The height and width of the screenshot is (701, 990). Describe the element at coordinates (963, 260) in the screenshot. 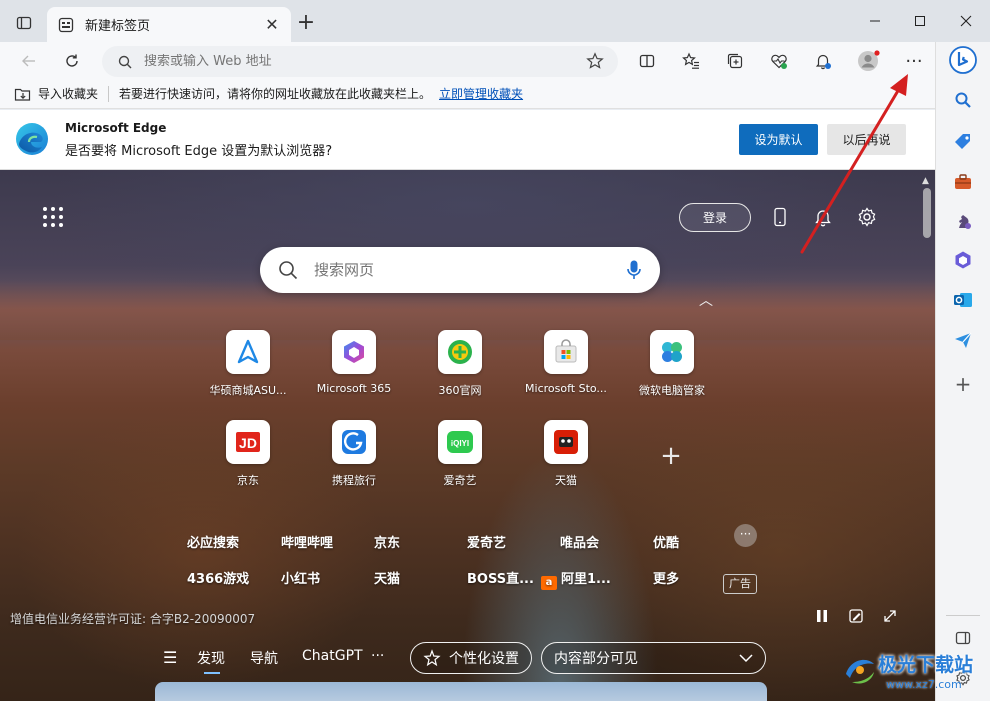

I see `sidebar-m365-button` at that location.